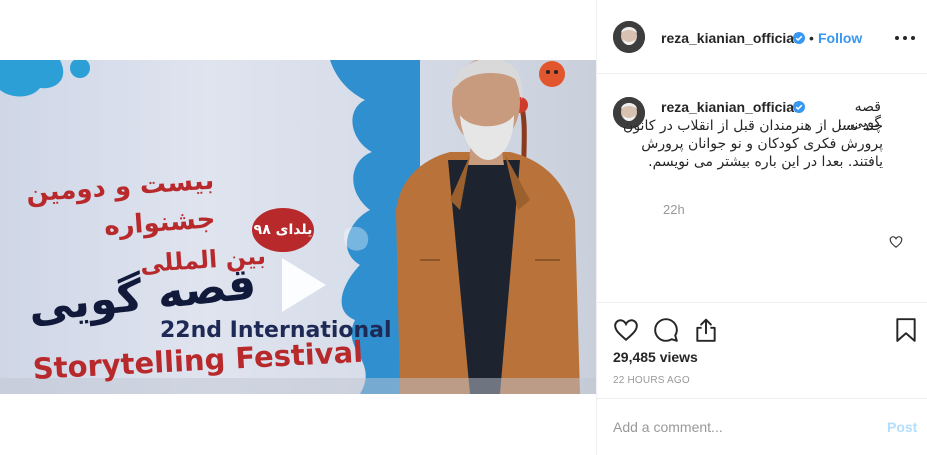 The image size is (927, 455). I want to click on comment-input, so click(738, 427).